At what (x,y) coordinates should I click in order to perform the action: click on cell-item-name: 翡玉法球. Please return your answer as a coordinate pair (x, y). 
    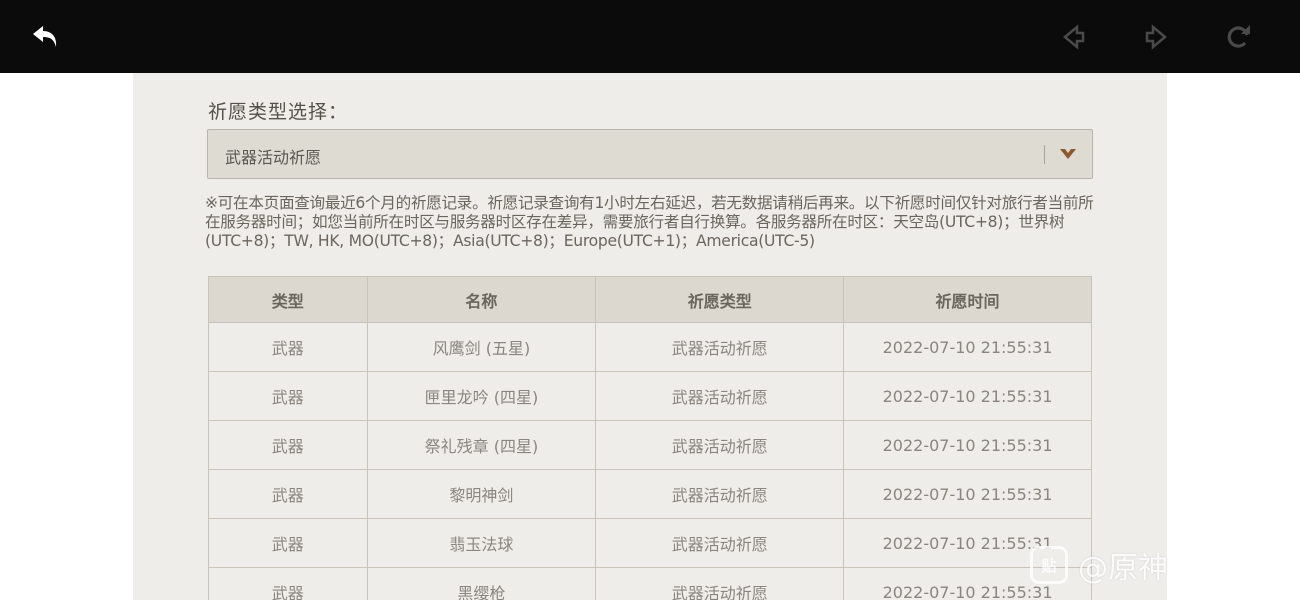
    Looking at the image, I should click on (481, 543).